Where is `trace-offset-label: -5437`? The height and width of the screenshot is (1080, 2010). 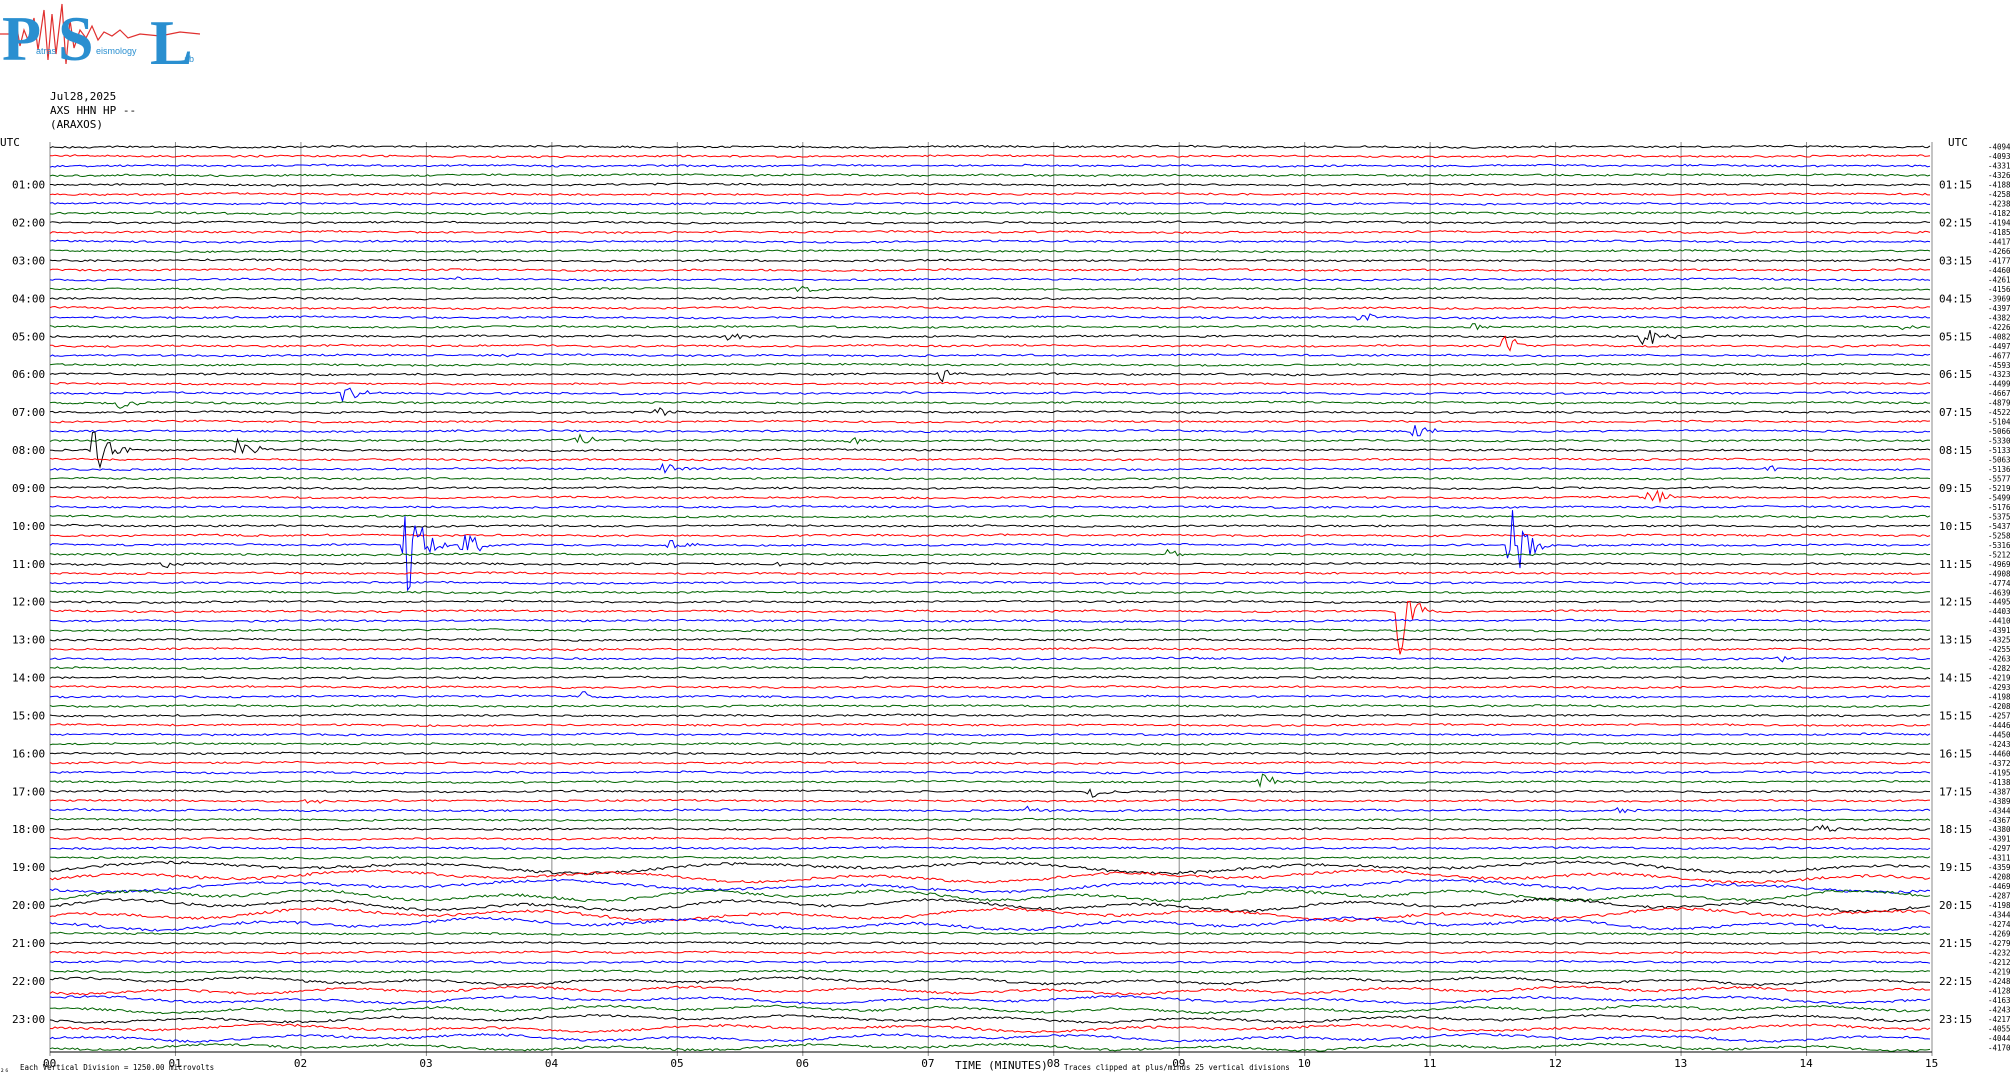
trace-offset-label: -5437 is located at coordinates (1999, 526).